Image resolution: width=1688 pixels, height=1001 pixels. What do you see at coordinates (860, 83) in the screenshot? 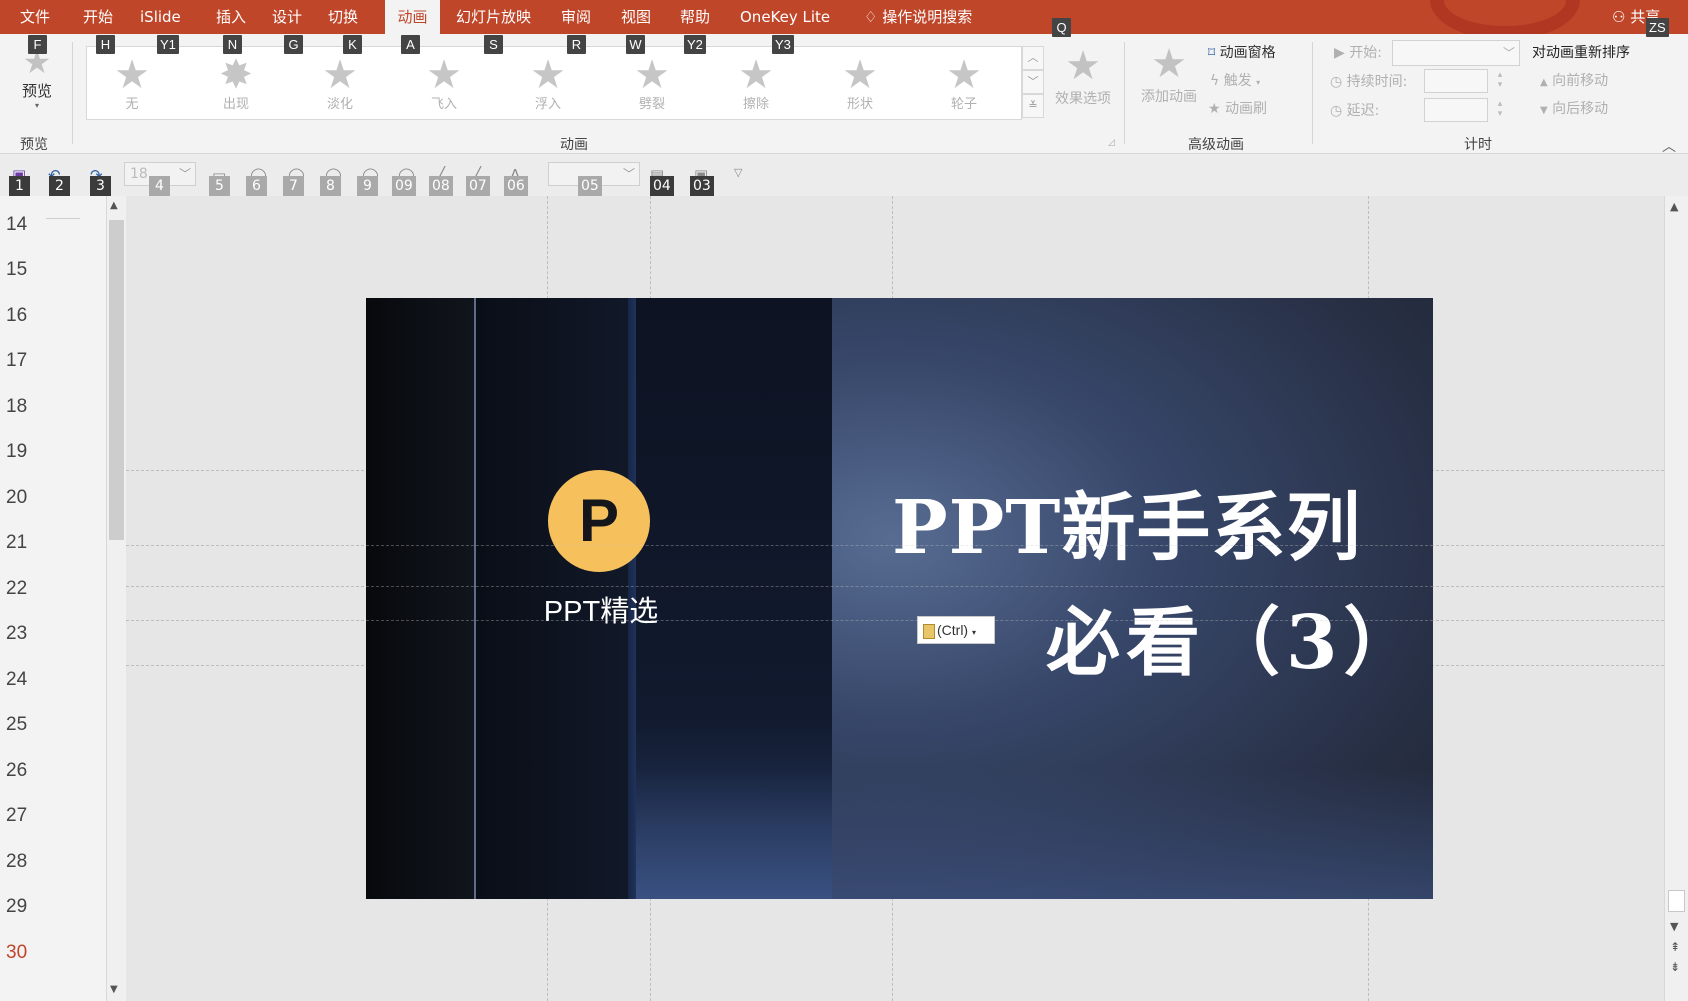
I see `animation-shape: ★ 形状` at bounding box center [860, 83].